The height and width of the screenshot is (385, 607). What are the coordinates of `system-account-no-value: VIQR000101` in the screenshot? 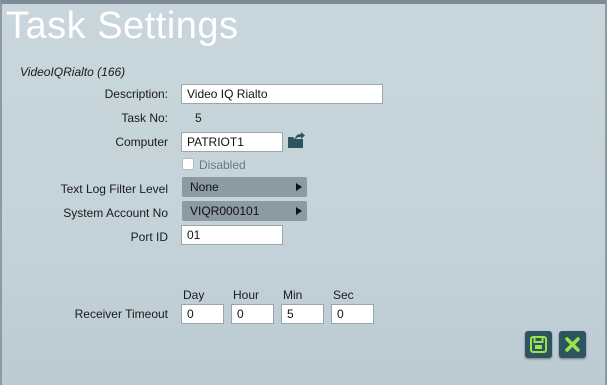 It's located at (225, 211).